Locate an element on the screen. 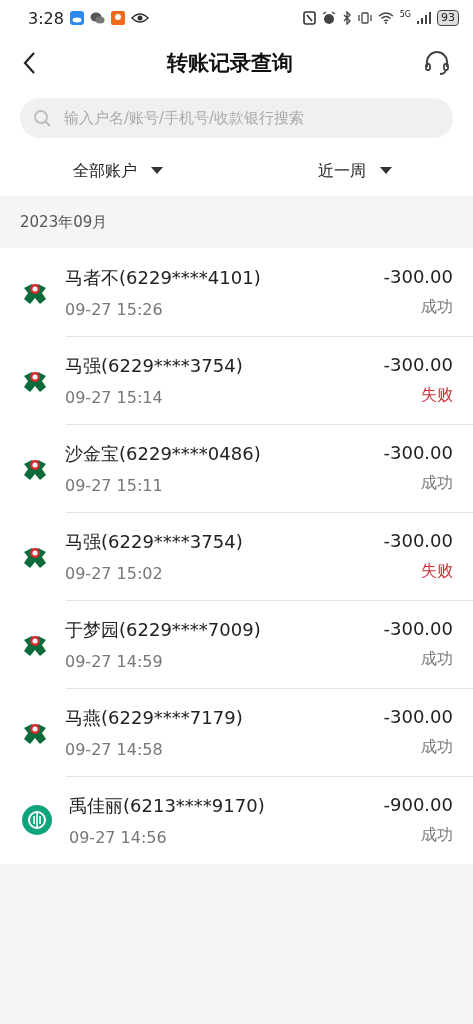 This screenshot has height=1024, width=473. transfer-time: 09-27 14:58 is located at coordinates (114, 749).